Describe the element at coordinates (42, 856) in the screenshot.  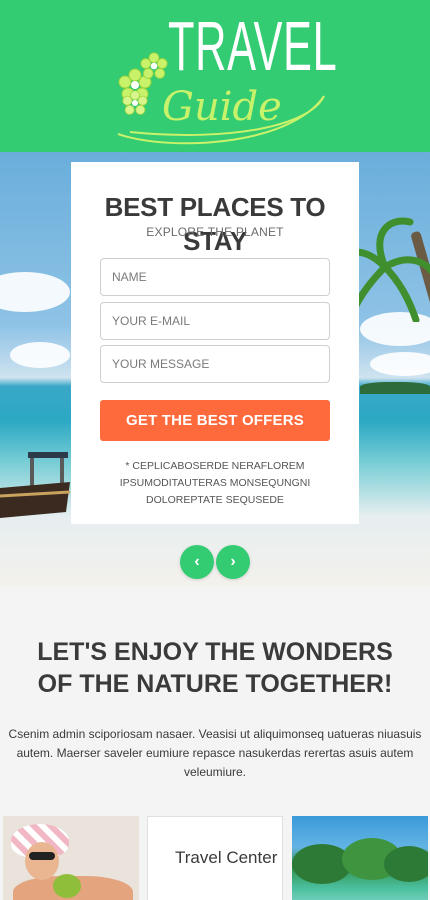
I see `sunglasses` at that location.